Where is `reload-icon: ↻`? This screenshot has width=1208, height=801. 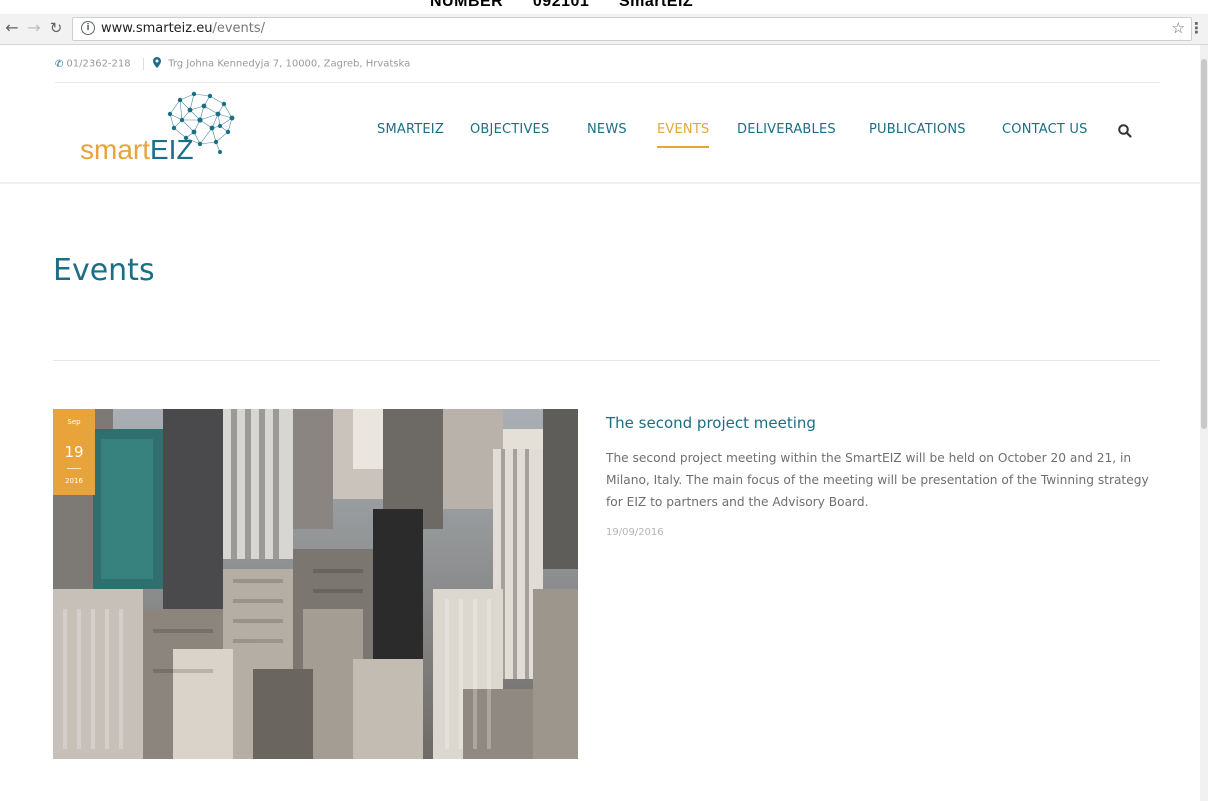
reload-icon: ↻ is located at coordinates (56, 28).